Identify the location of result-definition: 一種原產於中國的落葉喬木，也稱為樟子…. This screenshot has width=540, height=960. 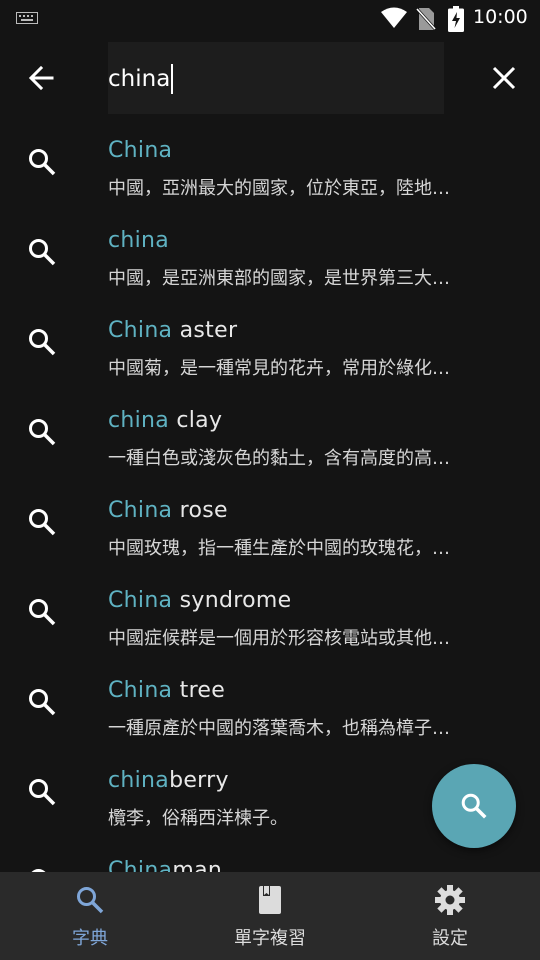
(279, 728).